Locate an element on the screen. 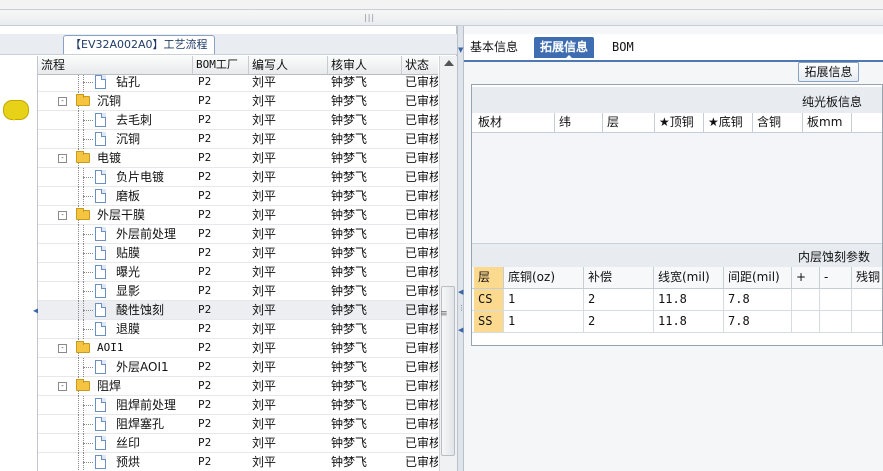  etch-col-minus: - is located at coordinates (836, 277).